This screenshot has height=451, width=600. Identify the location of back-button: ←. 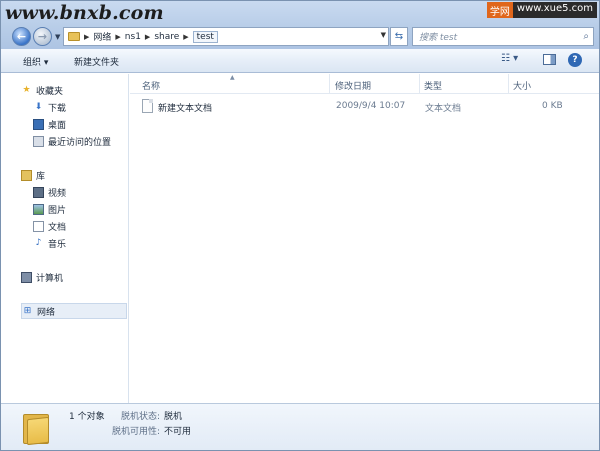
(21, 36).